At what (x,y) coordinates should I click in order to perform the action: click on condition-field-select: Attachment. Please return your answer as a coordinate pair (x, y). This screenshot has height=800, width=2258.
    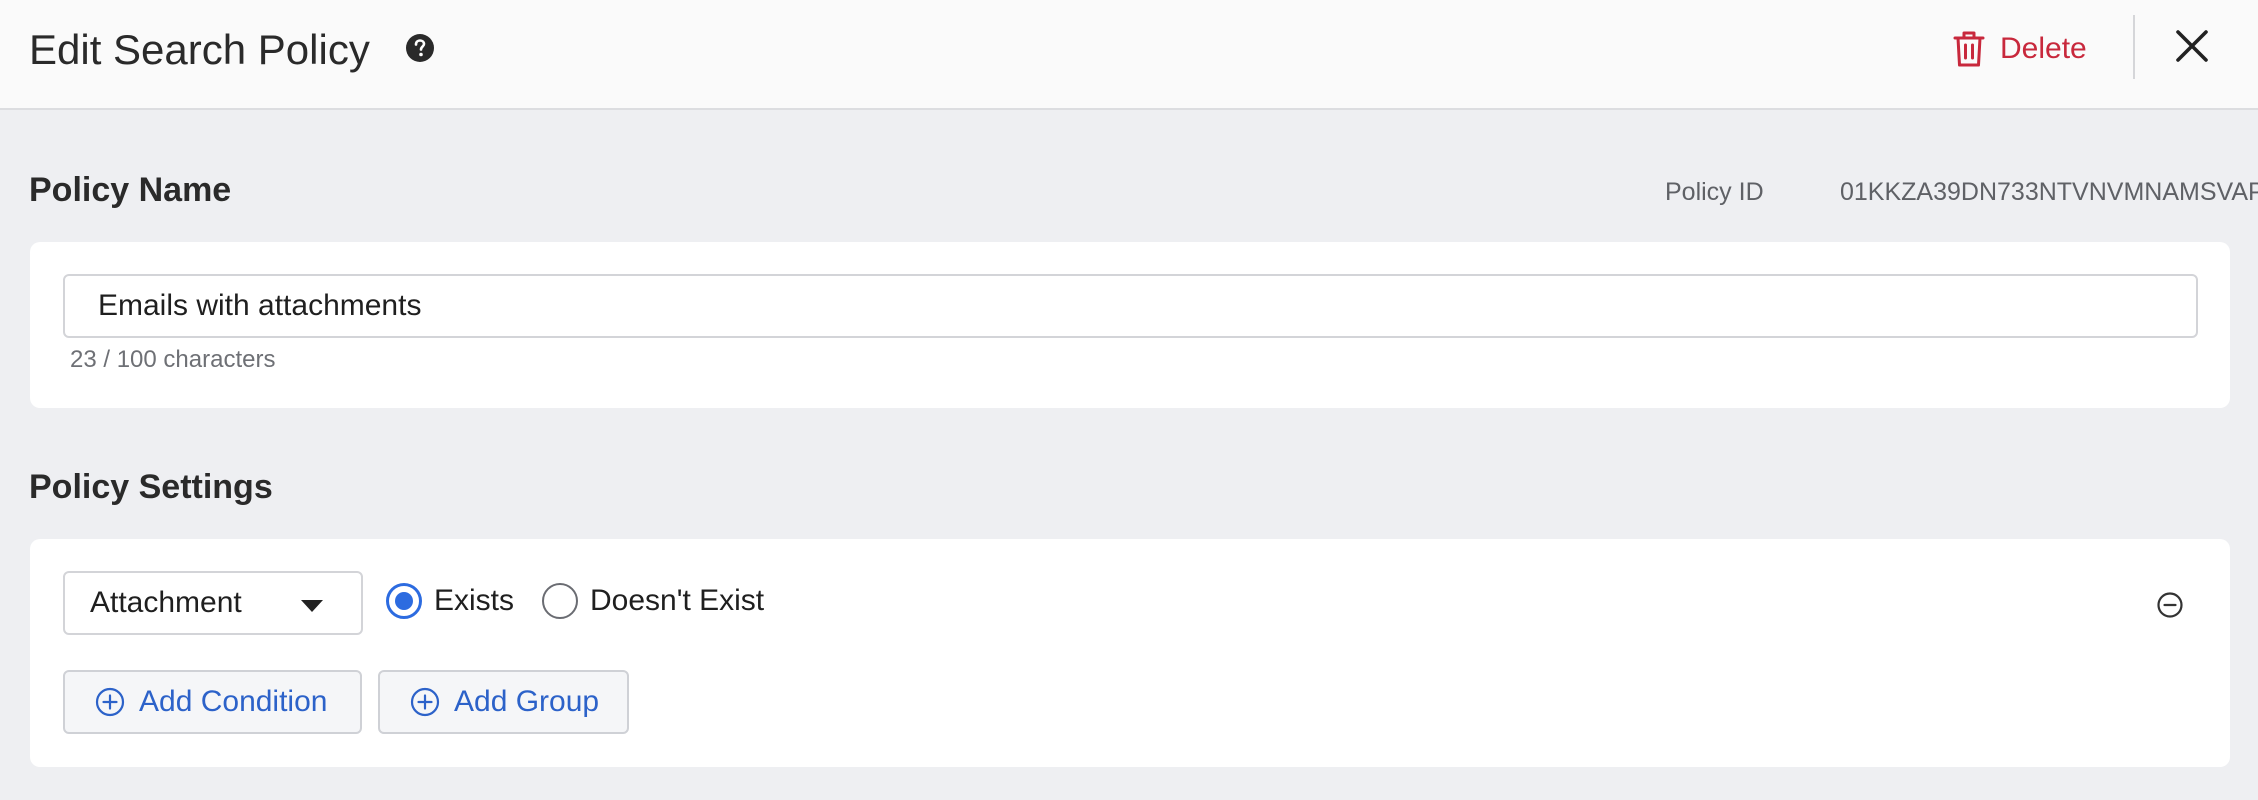
    Looking at the image, I should click on (213, 603).